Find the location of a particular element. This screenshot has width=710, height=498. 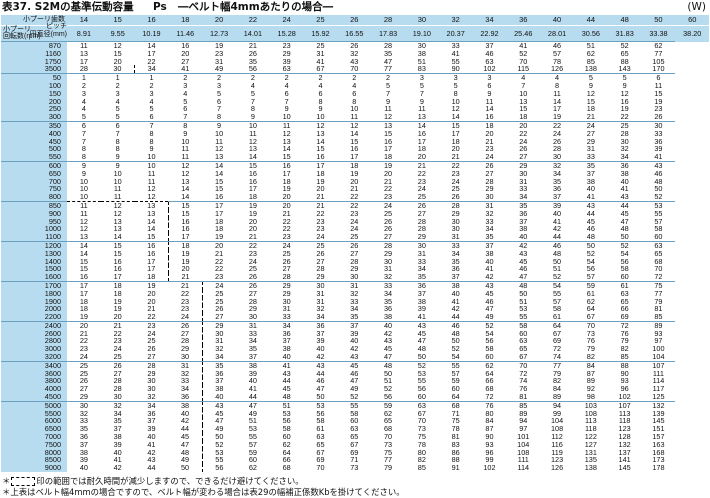

pitch-diameter-cell: 22.92 is located at coordinates (489, 33).